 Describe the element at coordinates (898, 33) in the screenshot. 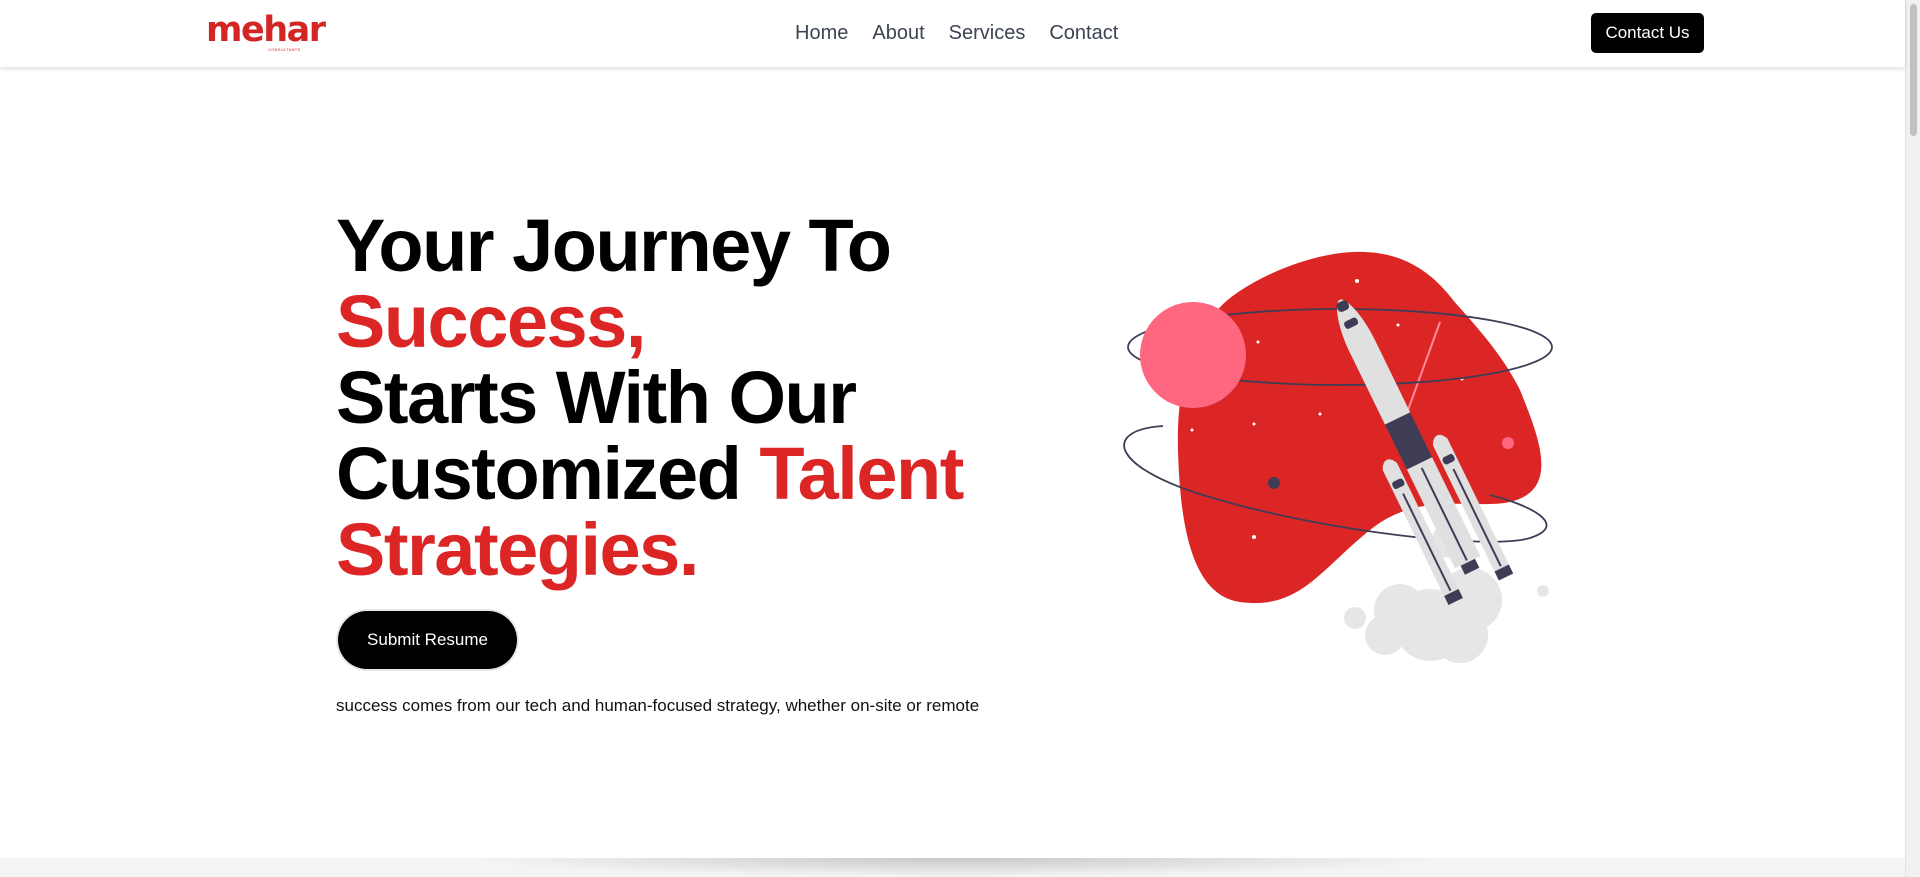

I see `nav-link-about: About` at that location.